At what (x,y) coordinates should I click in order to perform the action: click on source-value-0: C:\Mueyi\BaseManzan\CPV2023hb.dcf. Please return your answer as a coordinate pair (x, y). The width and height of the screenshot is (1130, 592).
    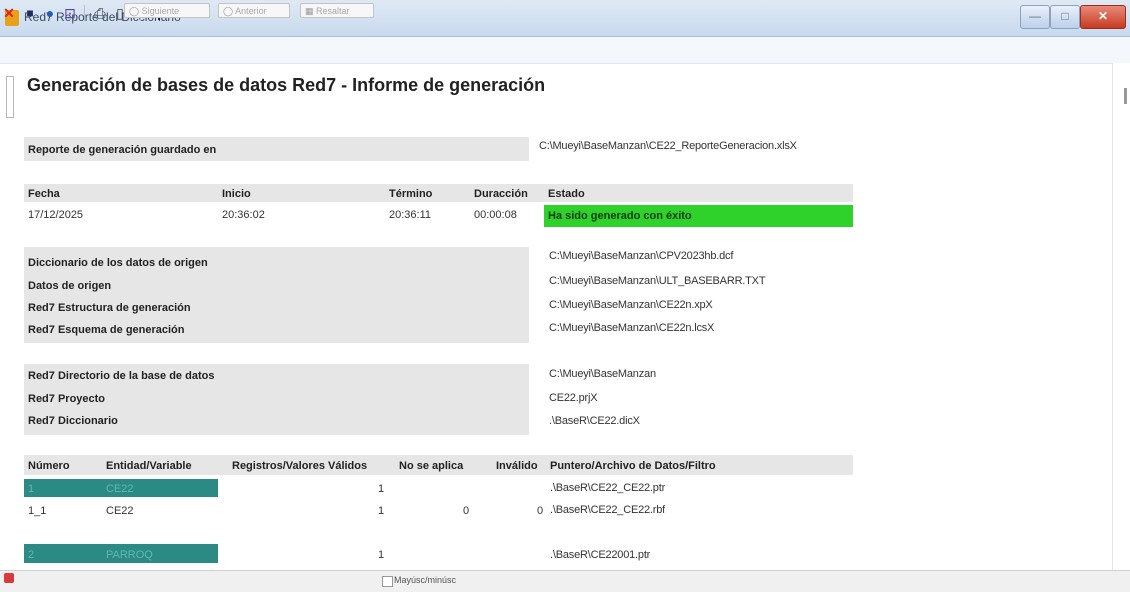
    Looking at the image, I should click on (641, 256).